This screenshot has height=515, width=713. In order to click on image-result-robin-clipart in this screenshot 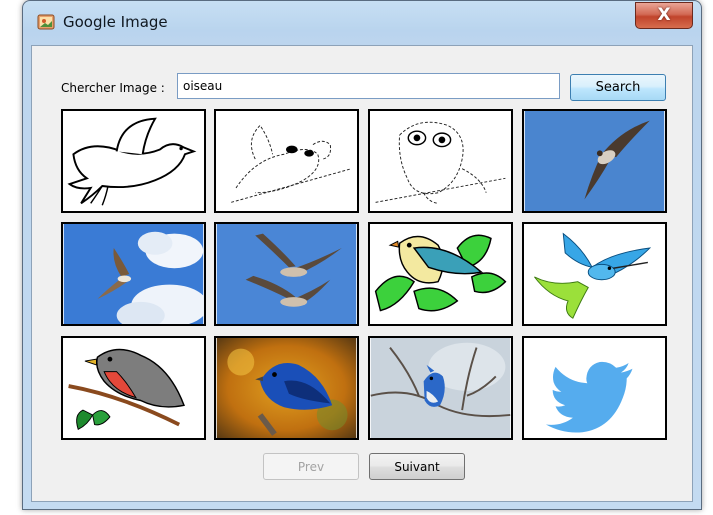, I will do `click(133, 388)`.